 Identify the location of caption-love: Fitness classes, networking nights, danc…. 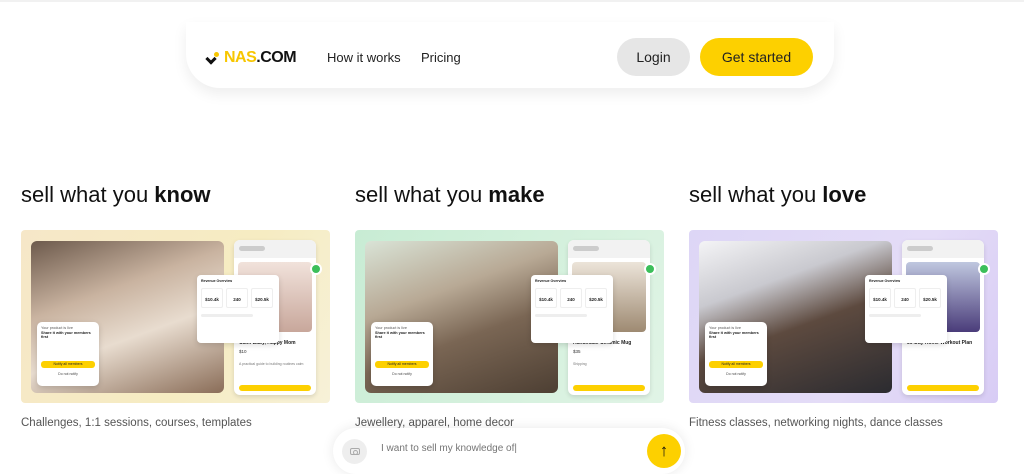
(816, 423).